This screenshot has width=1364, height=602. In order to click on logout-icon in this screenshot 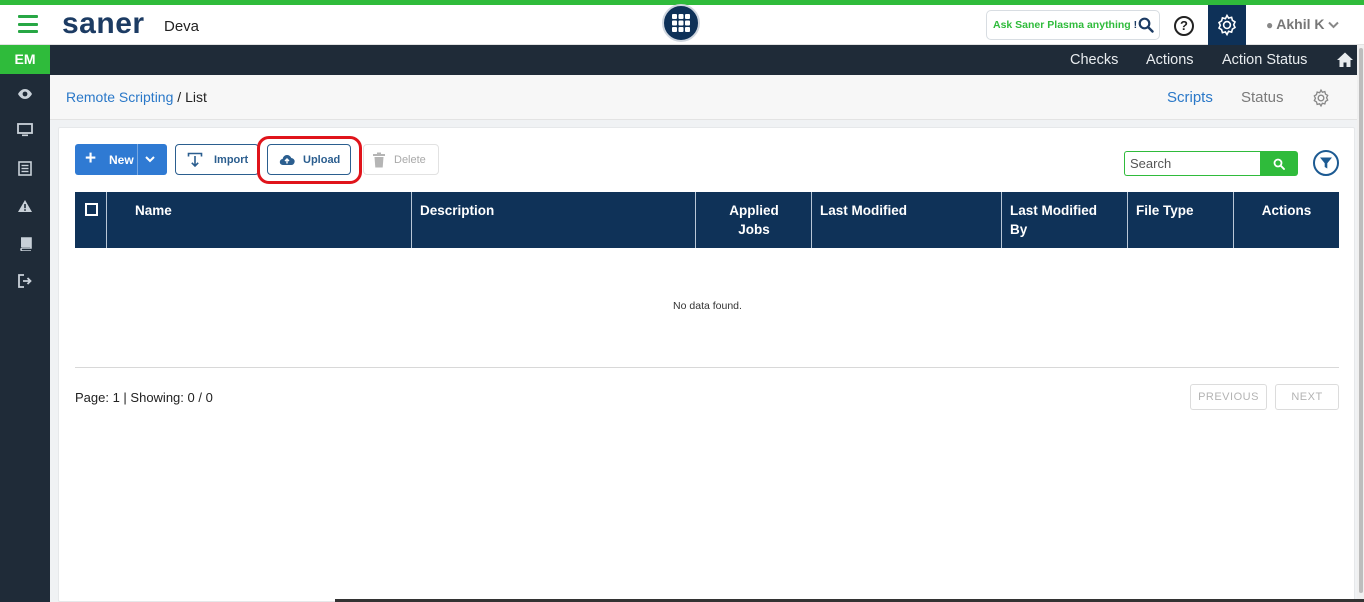, I will do `click(25, 281)`.